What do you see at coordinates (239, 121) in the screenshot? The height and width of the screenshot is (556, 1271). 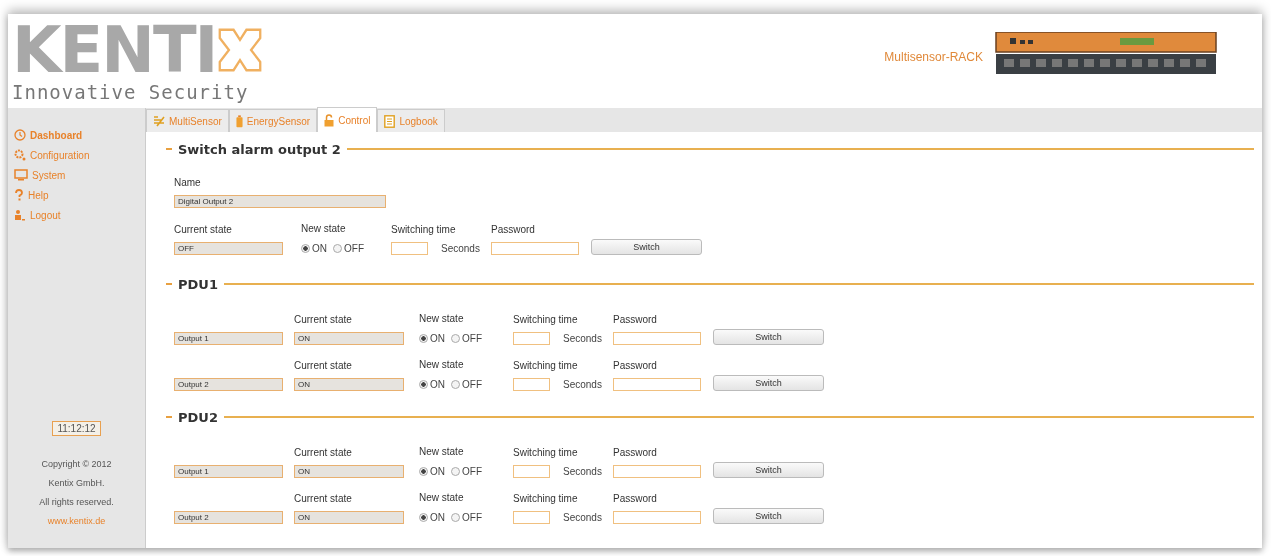 I see `battery-icon` at bounding box center [239, 121].